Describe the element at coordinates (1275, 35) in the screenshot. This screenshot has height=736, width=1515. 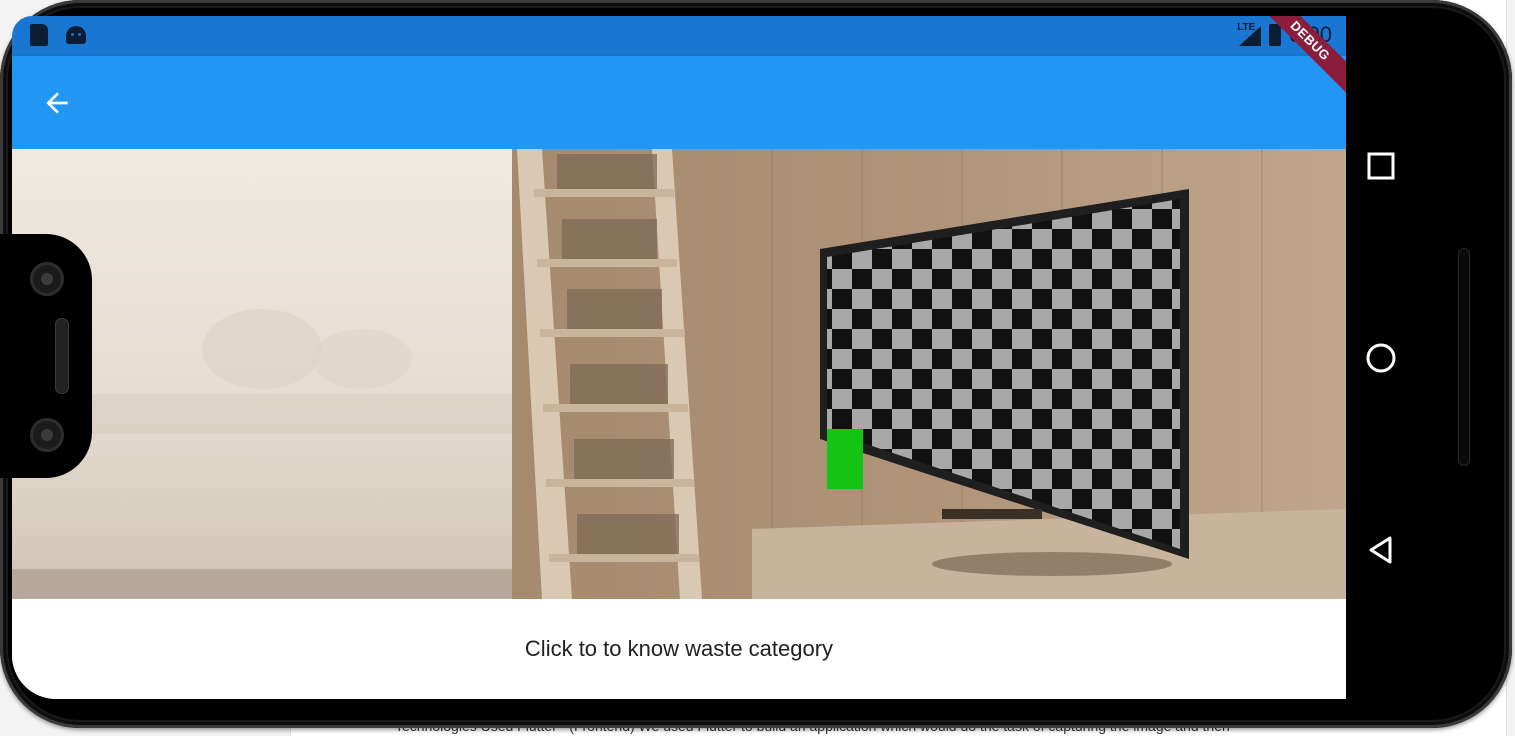
I see `battery-charging-icon` at that location.